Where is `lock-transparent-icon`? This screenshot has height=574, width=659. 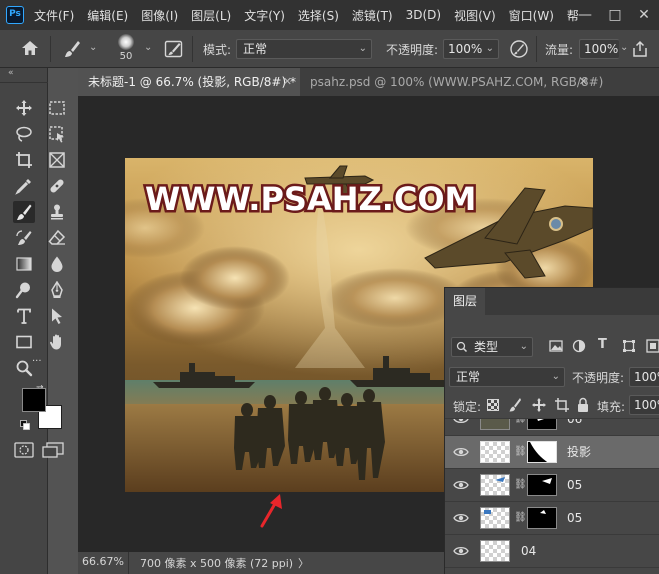 lock-transparent-icon is located at coordinates (493, 405).